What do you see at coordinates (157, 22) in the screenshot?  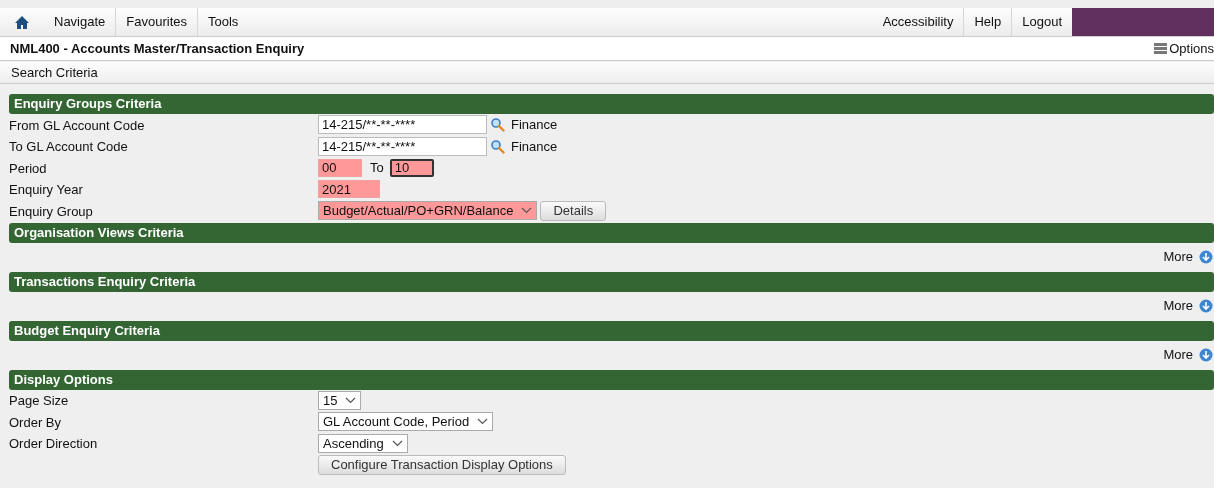 I see `menu-item: Favourites` at bounding box center [157, 22].